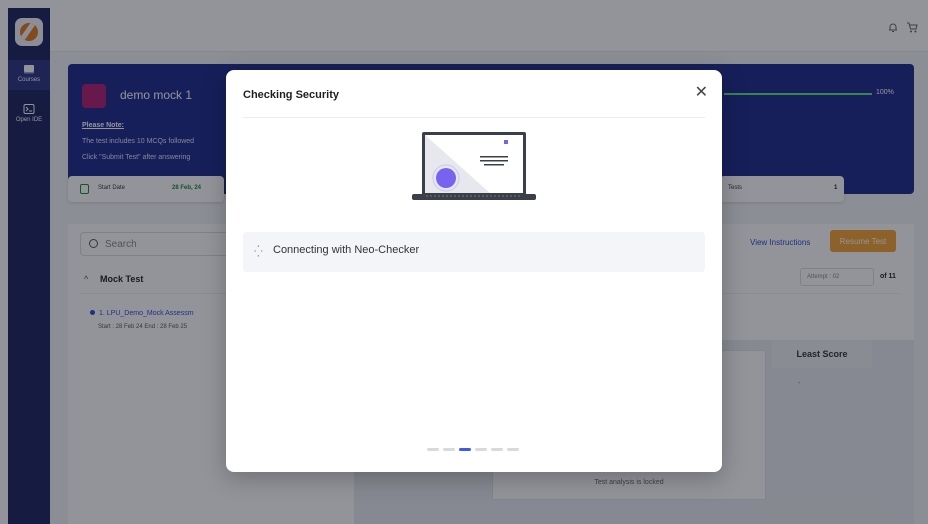 The height and width of the screenshot is (524, 928). Describe the element at coordinates (474, 117) in the screenshot. I see `divider` at that location.